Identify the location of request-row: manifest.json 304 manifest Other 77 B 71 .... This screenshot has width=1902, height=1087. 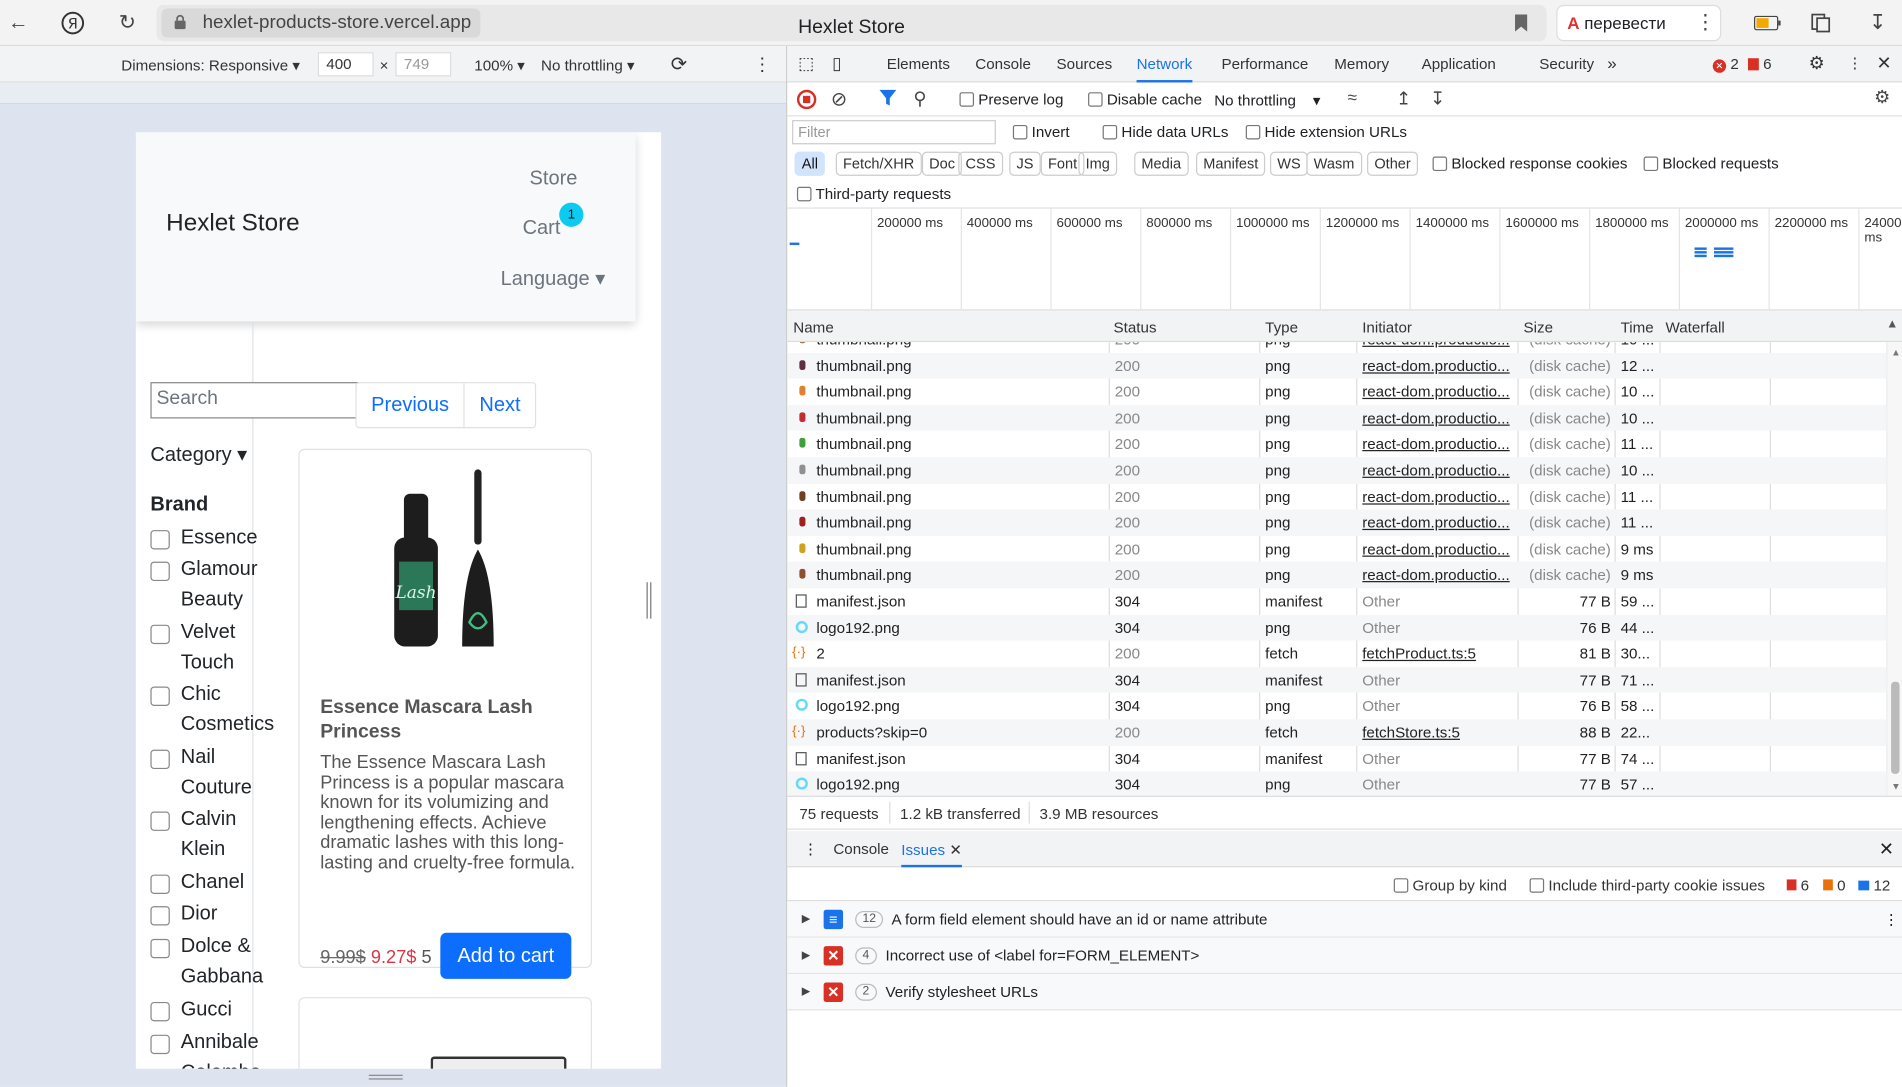
(1337, 680).